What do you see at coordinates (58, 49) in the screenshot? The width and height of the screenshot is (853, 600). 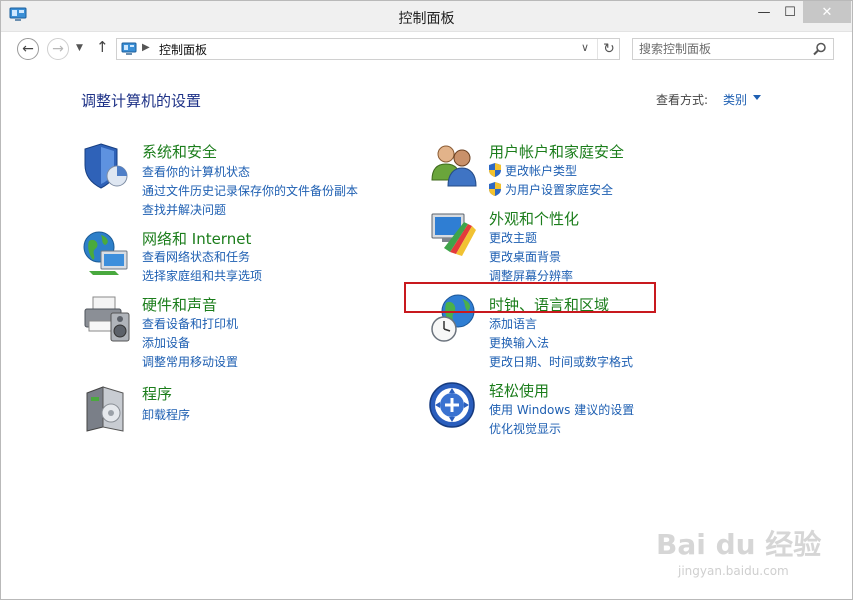 I see `forward-button: →` at bounding box center [58, 49].